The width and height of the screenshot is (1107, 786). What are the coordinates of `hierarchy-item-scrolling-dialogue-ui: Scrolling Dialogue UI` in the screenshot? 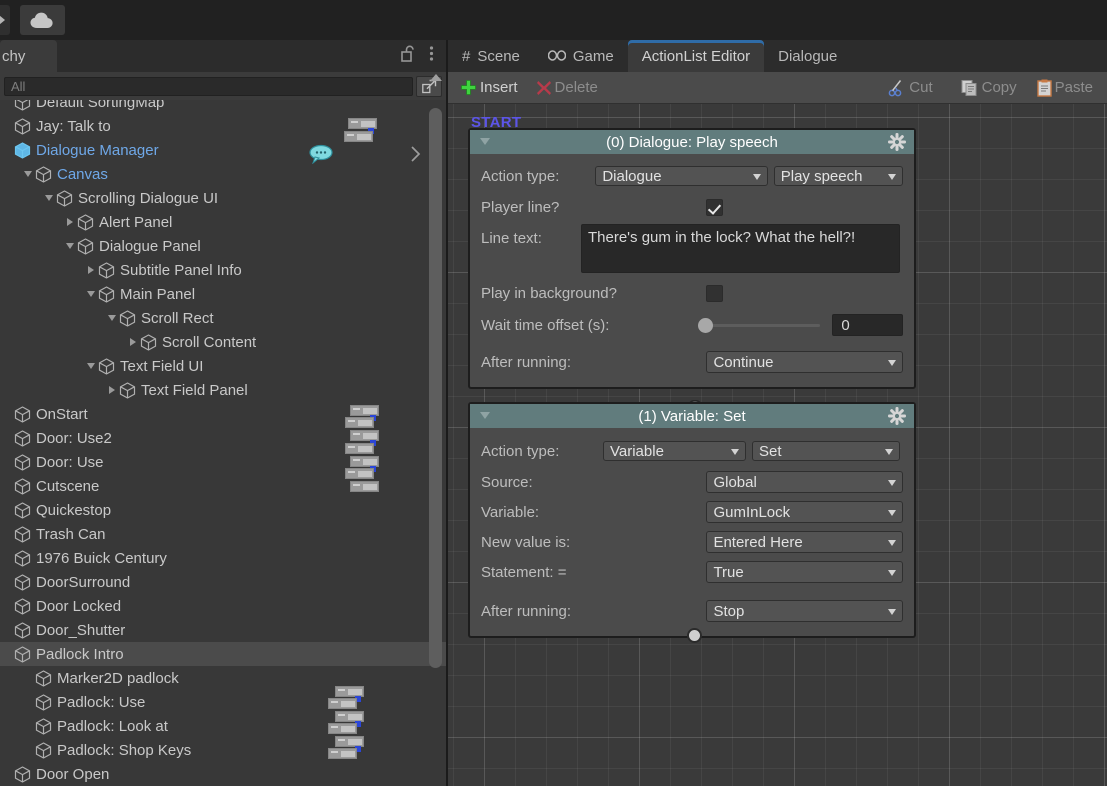 It's located at (223, 198).